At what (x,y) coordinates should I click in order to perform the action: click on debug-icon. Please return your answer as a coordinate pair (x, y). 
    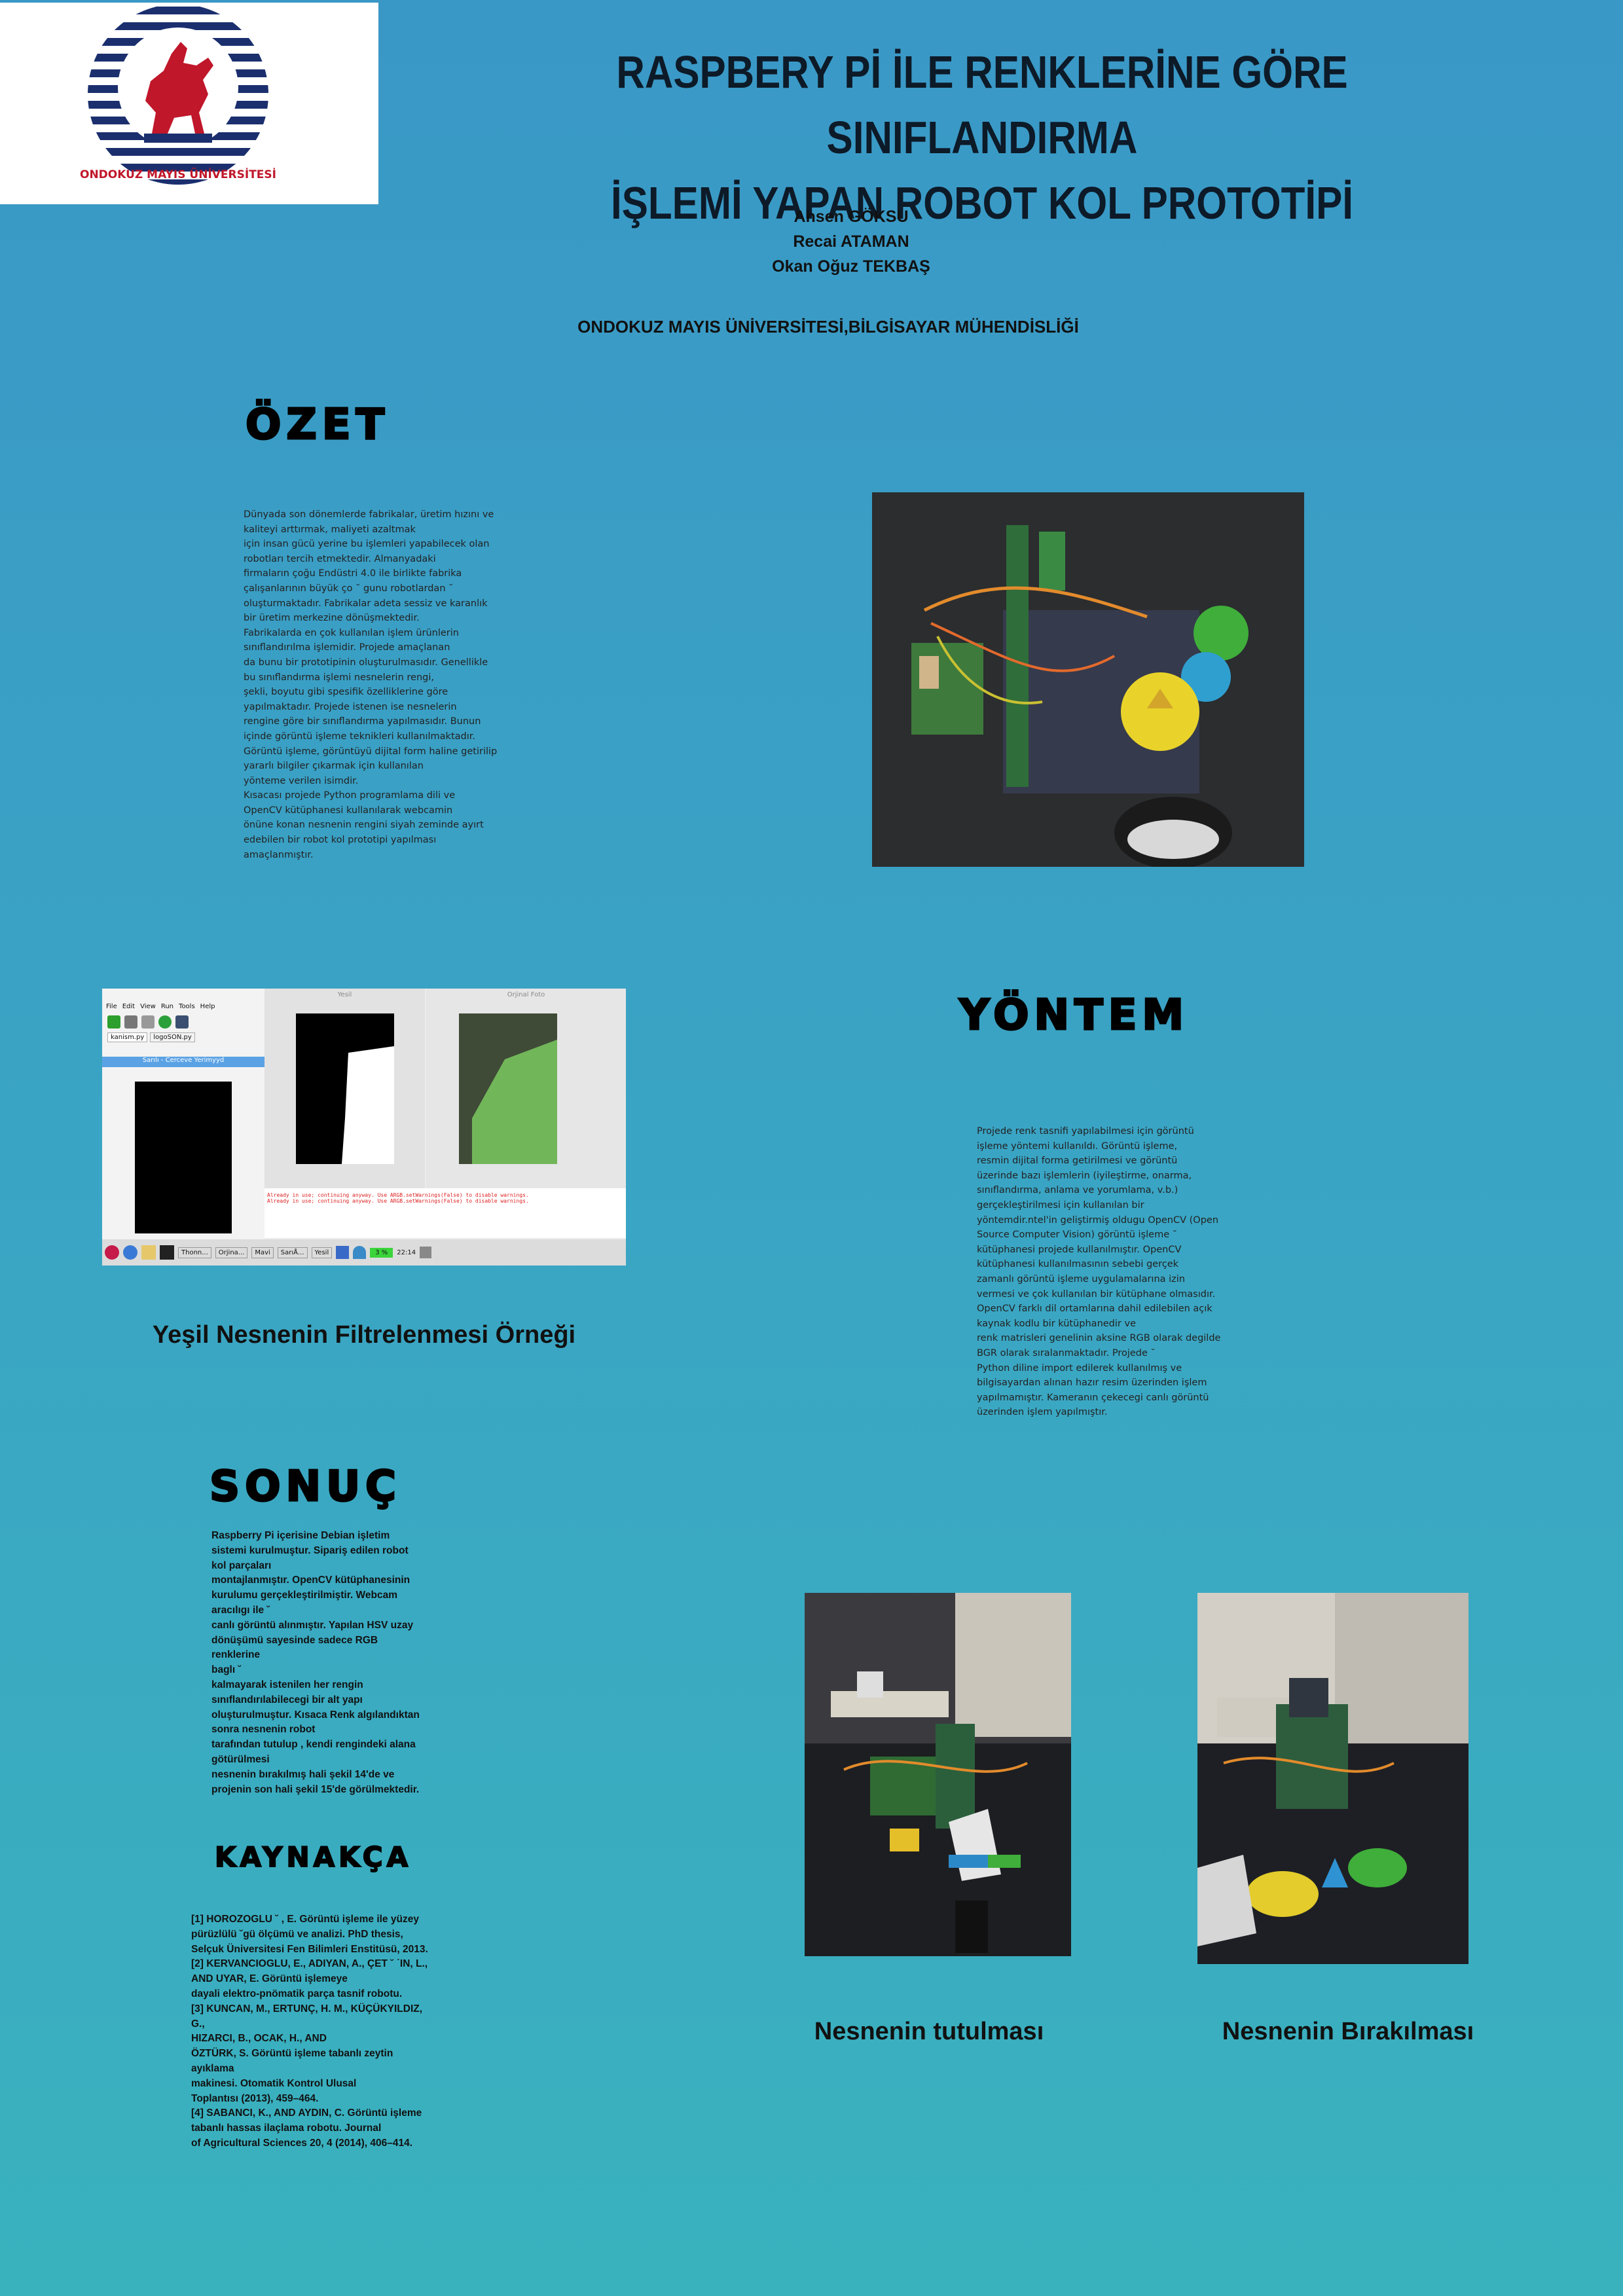
    Looking at the image, I should click on (182, 1022).